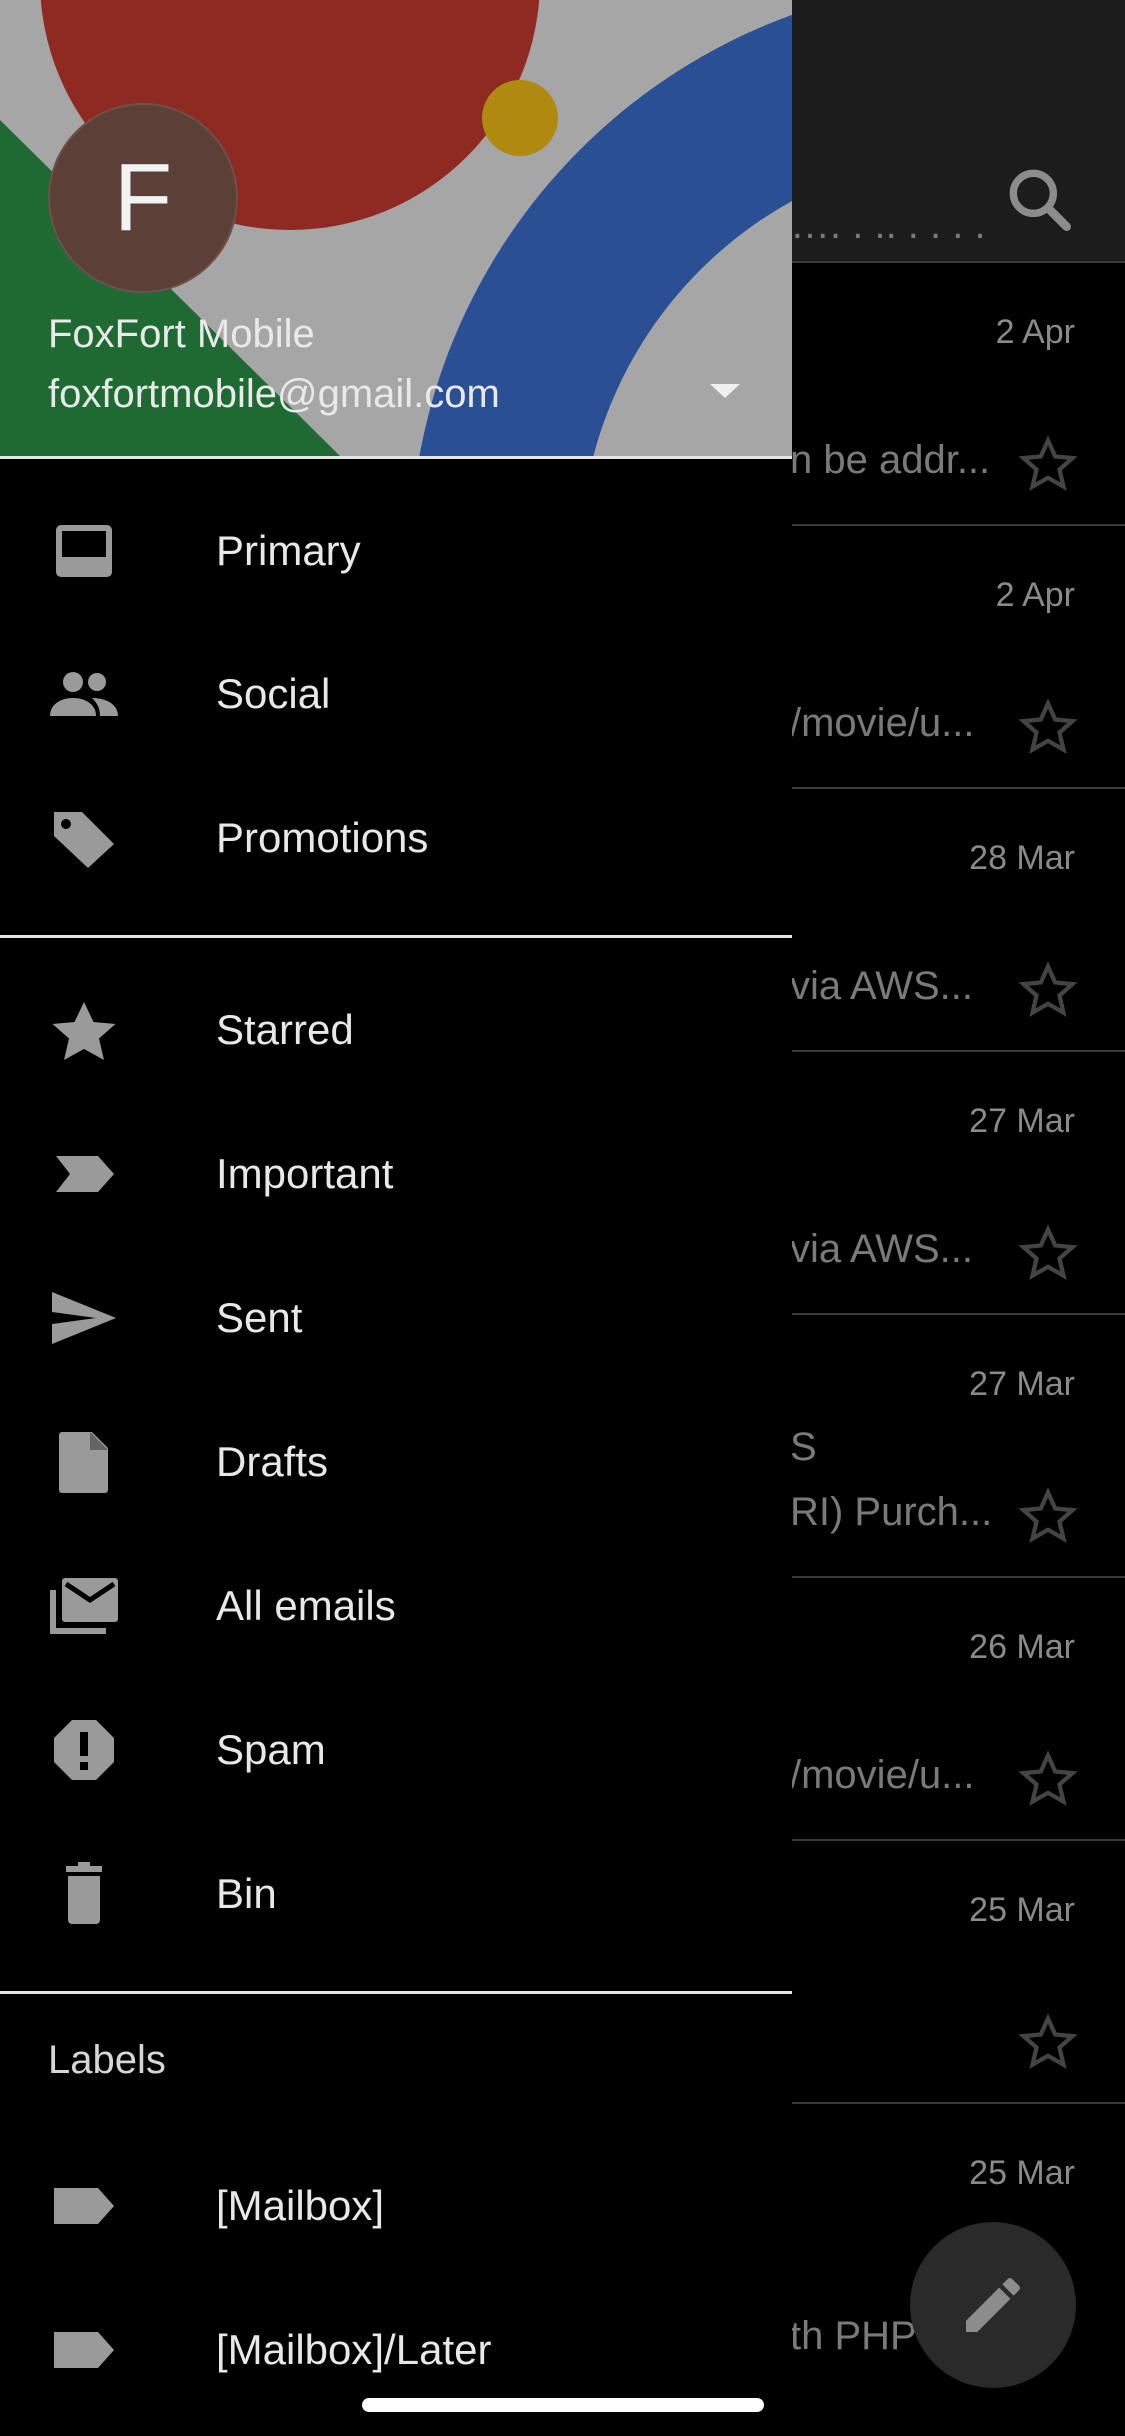 The image size is (1125, 2436). I want to click on nav-item-primary: Primary, so click(396, 551).